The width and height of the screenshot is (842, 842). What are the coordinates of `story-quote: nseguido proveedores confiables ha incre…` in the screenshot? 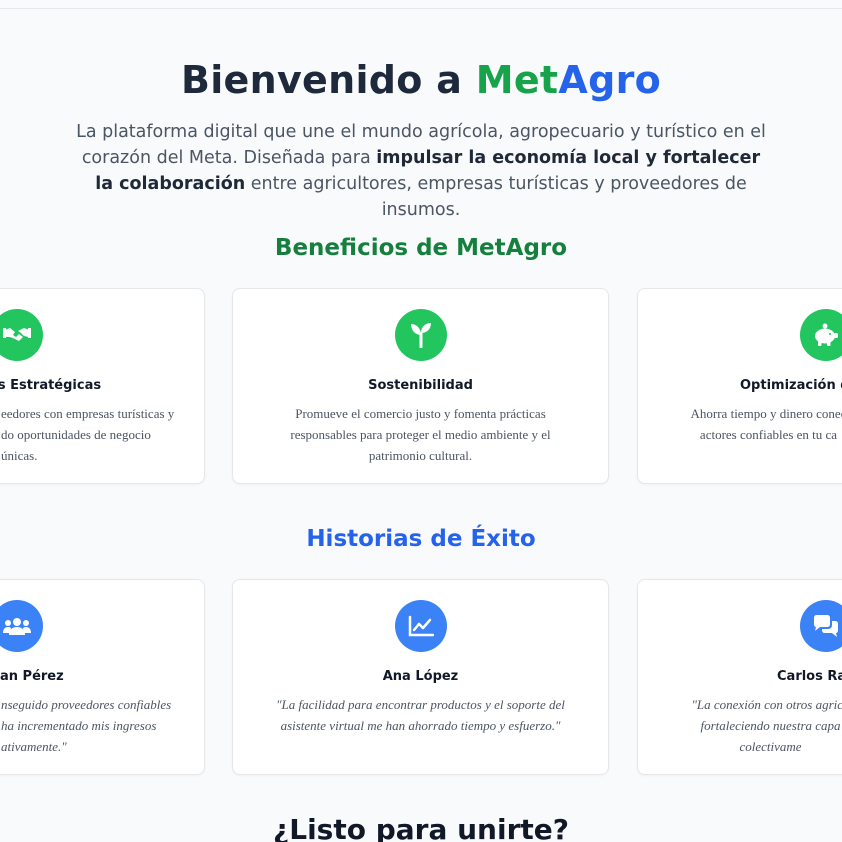 It's located at (86, 725).